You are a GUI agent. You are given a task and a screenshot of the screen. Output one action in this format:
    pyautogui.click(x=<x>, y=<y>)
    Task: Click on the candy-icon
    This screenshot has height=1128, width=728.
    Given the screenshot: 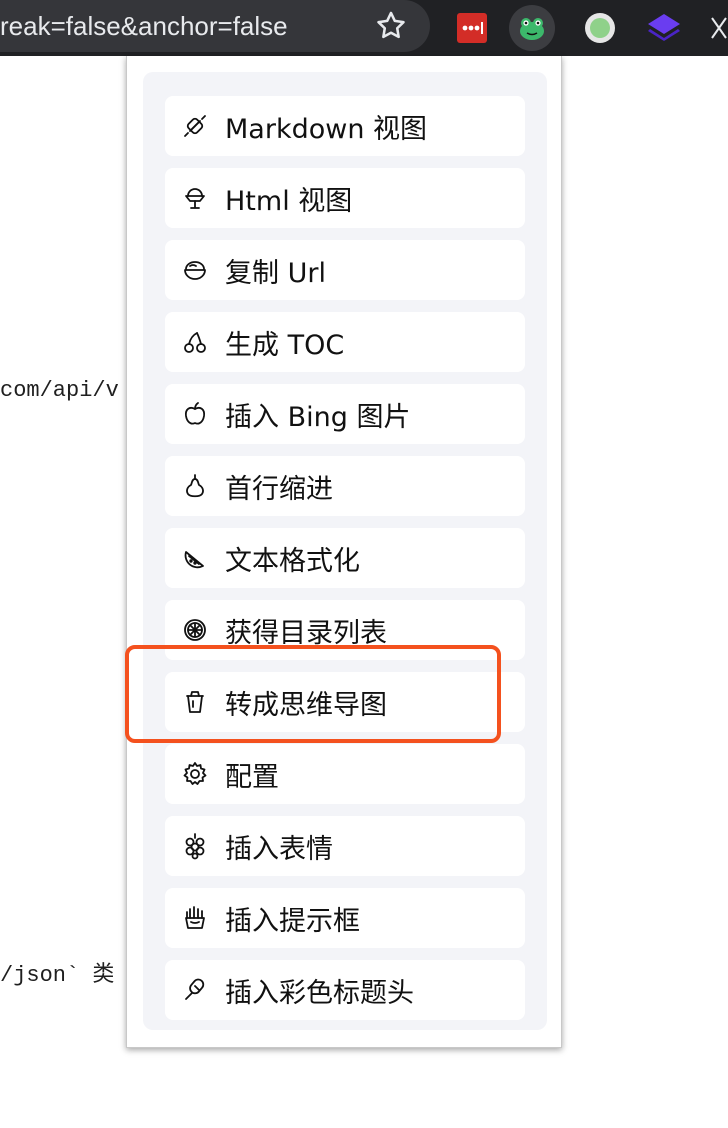 What is the action you would take?
    pyautogui.click(x=195, y=126)
    